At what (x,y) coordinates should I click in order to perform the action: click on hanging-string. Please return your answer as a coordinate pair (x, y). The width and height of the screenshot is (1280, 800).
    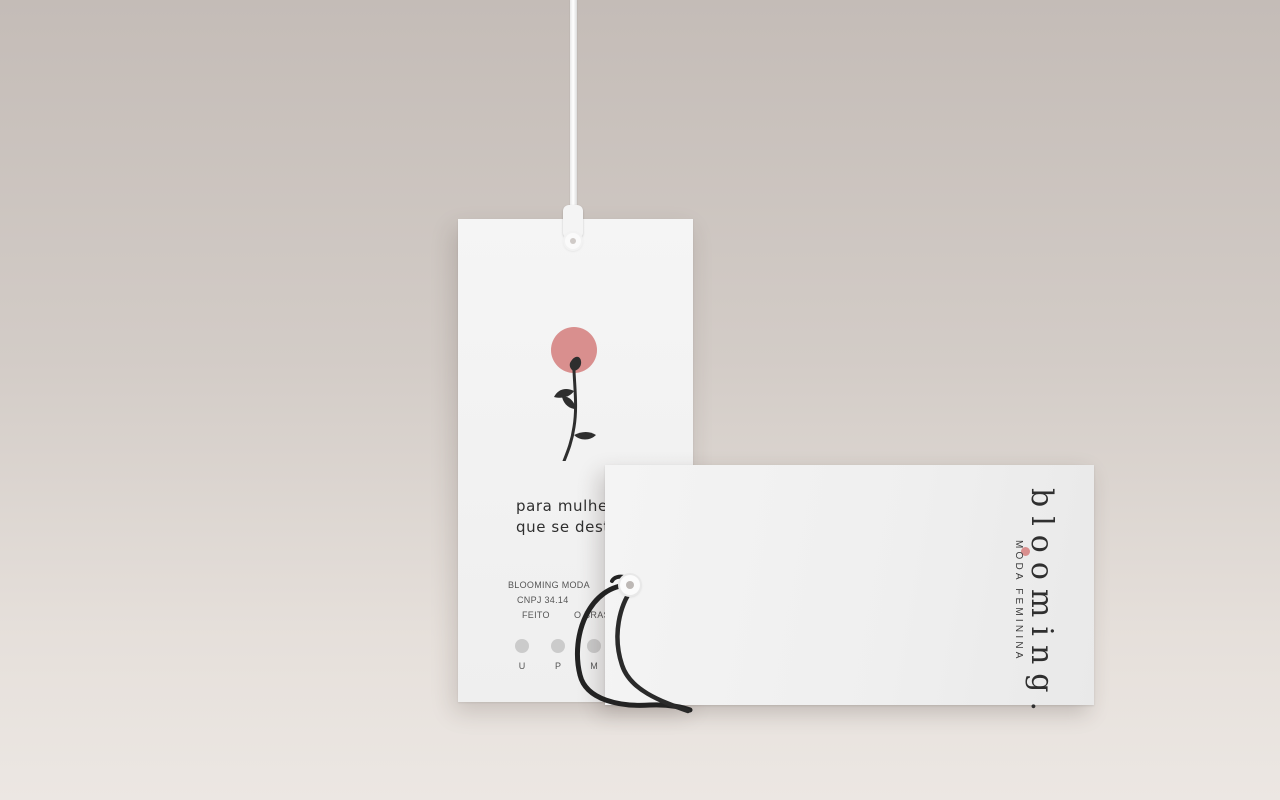
    Looking at the image, I should click on (573, 116).